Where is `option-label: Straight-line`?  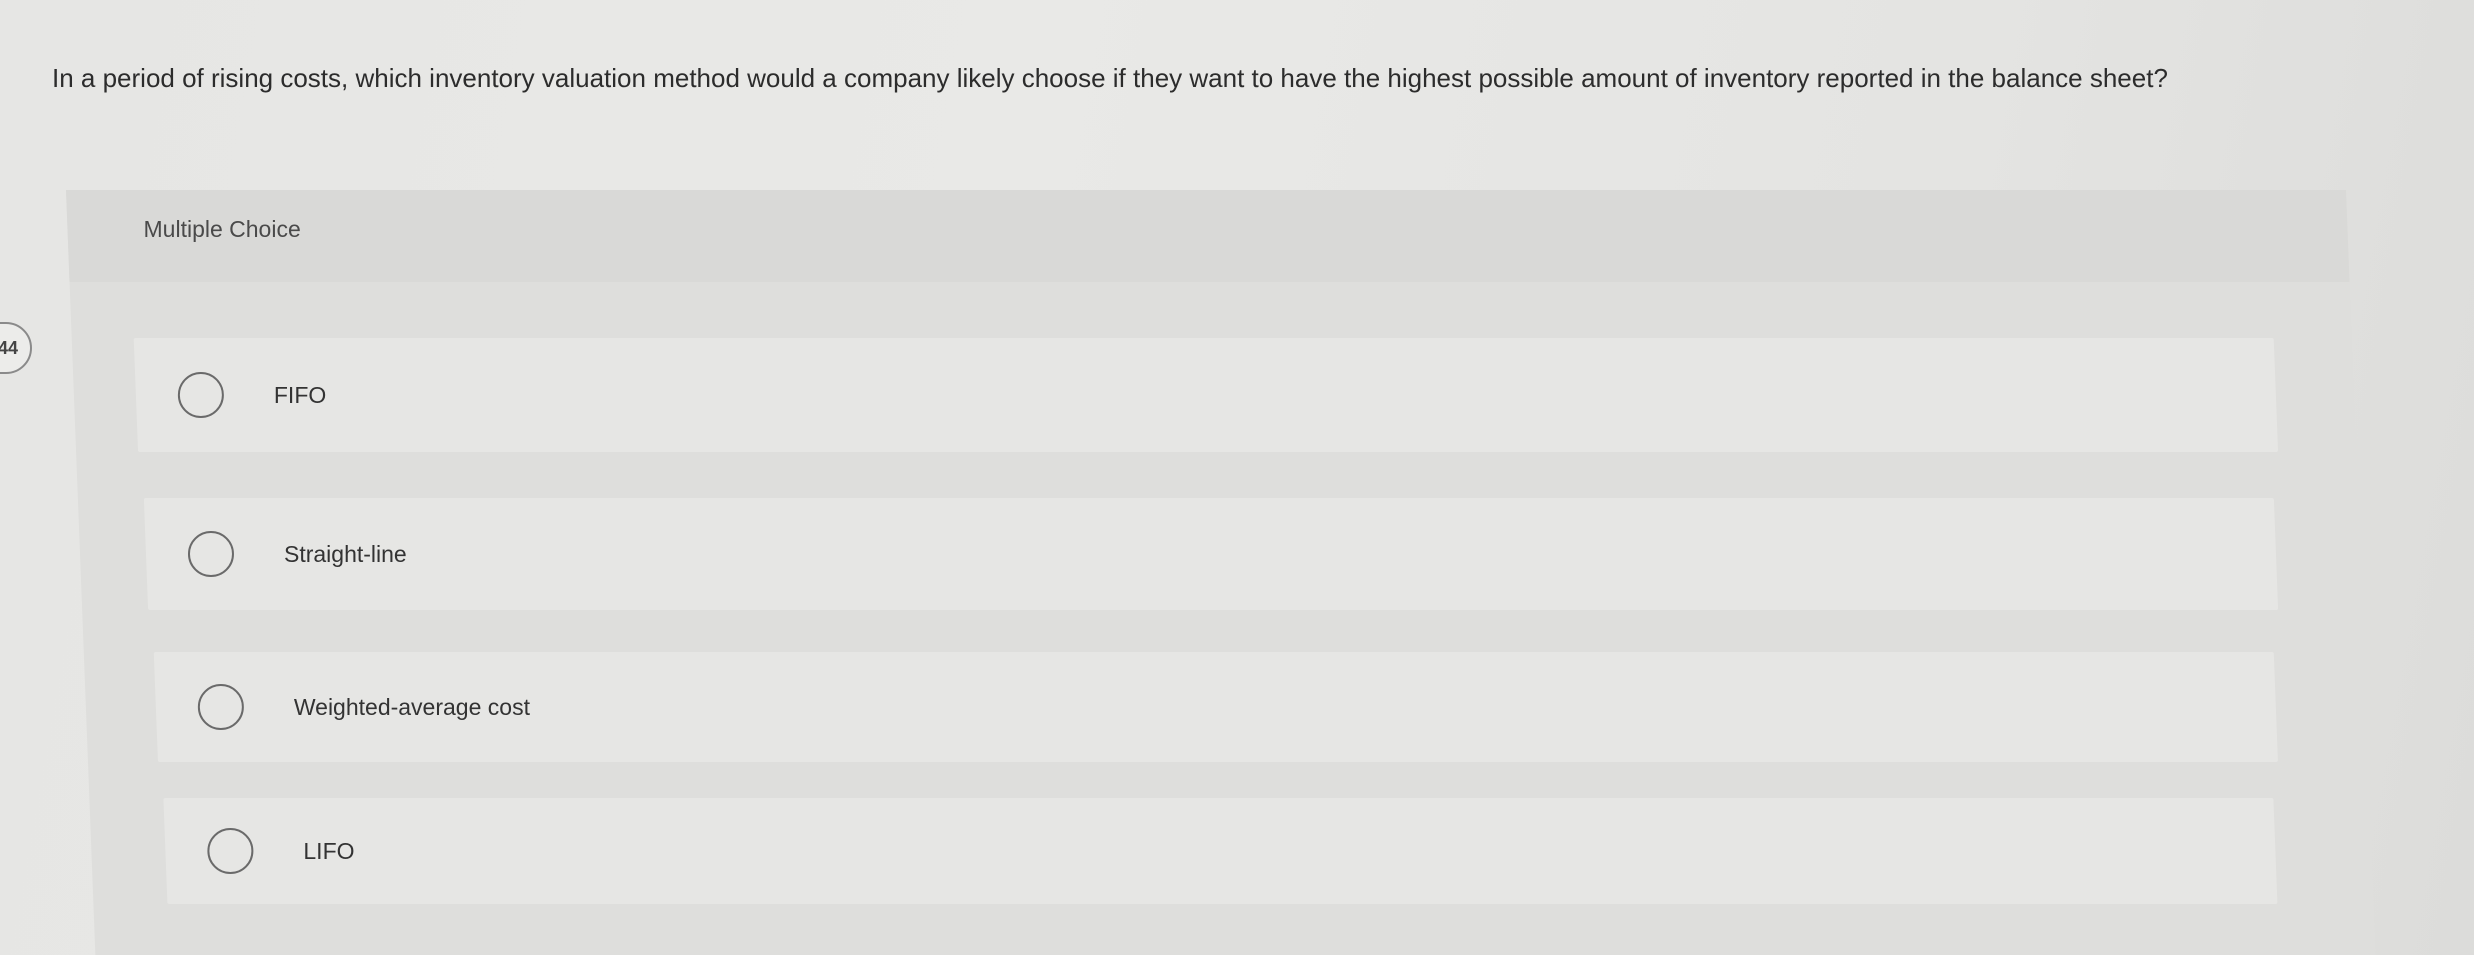 option-label: Straight-line is located at coordinates (345, 553).